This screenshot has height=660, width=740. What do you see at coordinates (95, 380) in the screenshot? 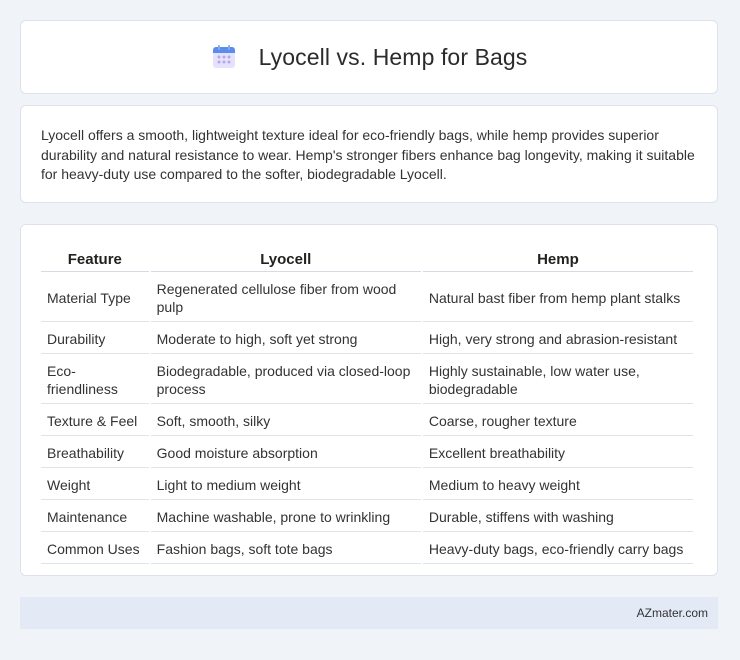
I see `feature-cell: Eco-friendliness` at bounding box center [95, 380].